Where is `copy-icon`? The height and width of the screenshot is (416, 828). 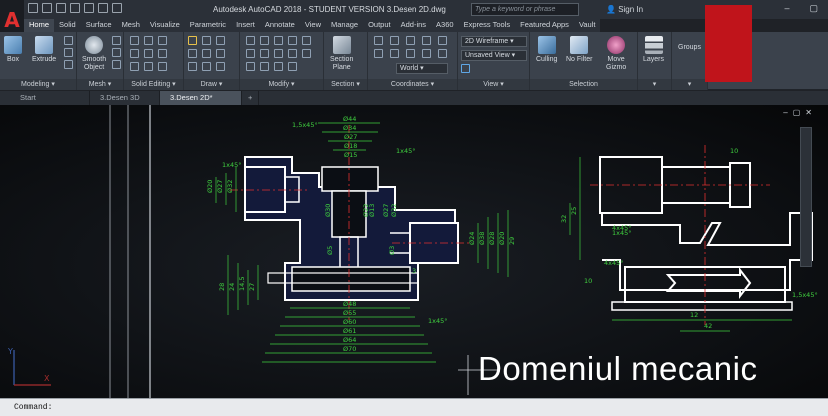 copy-icon is located at coordinates (292, 40).